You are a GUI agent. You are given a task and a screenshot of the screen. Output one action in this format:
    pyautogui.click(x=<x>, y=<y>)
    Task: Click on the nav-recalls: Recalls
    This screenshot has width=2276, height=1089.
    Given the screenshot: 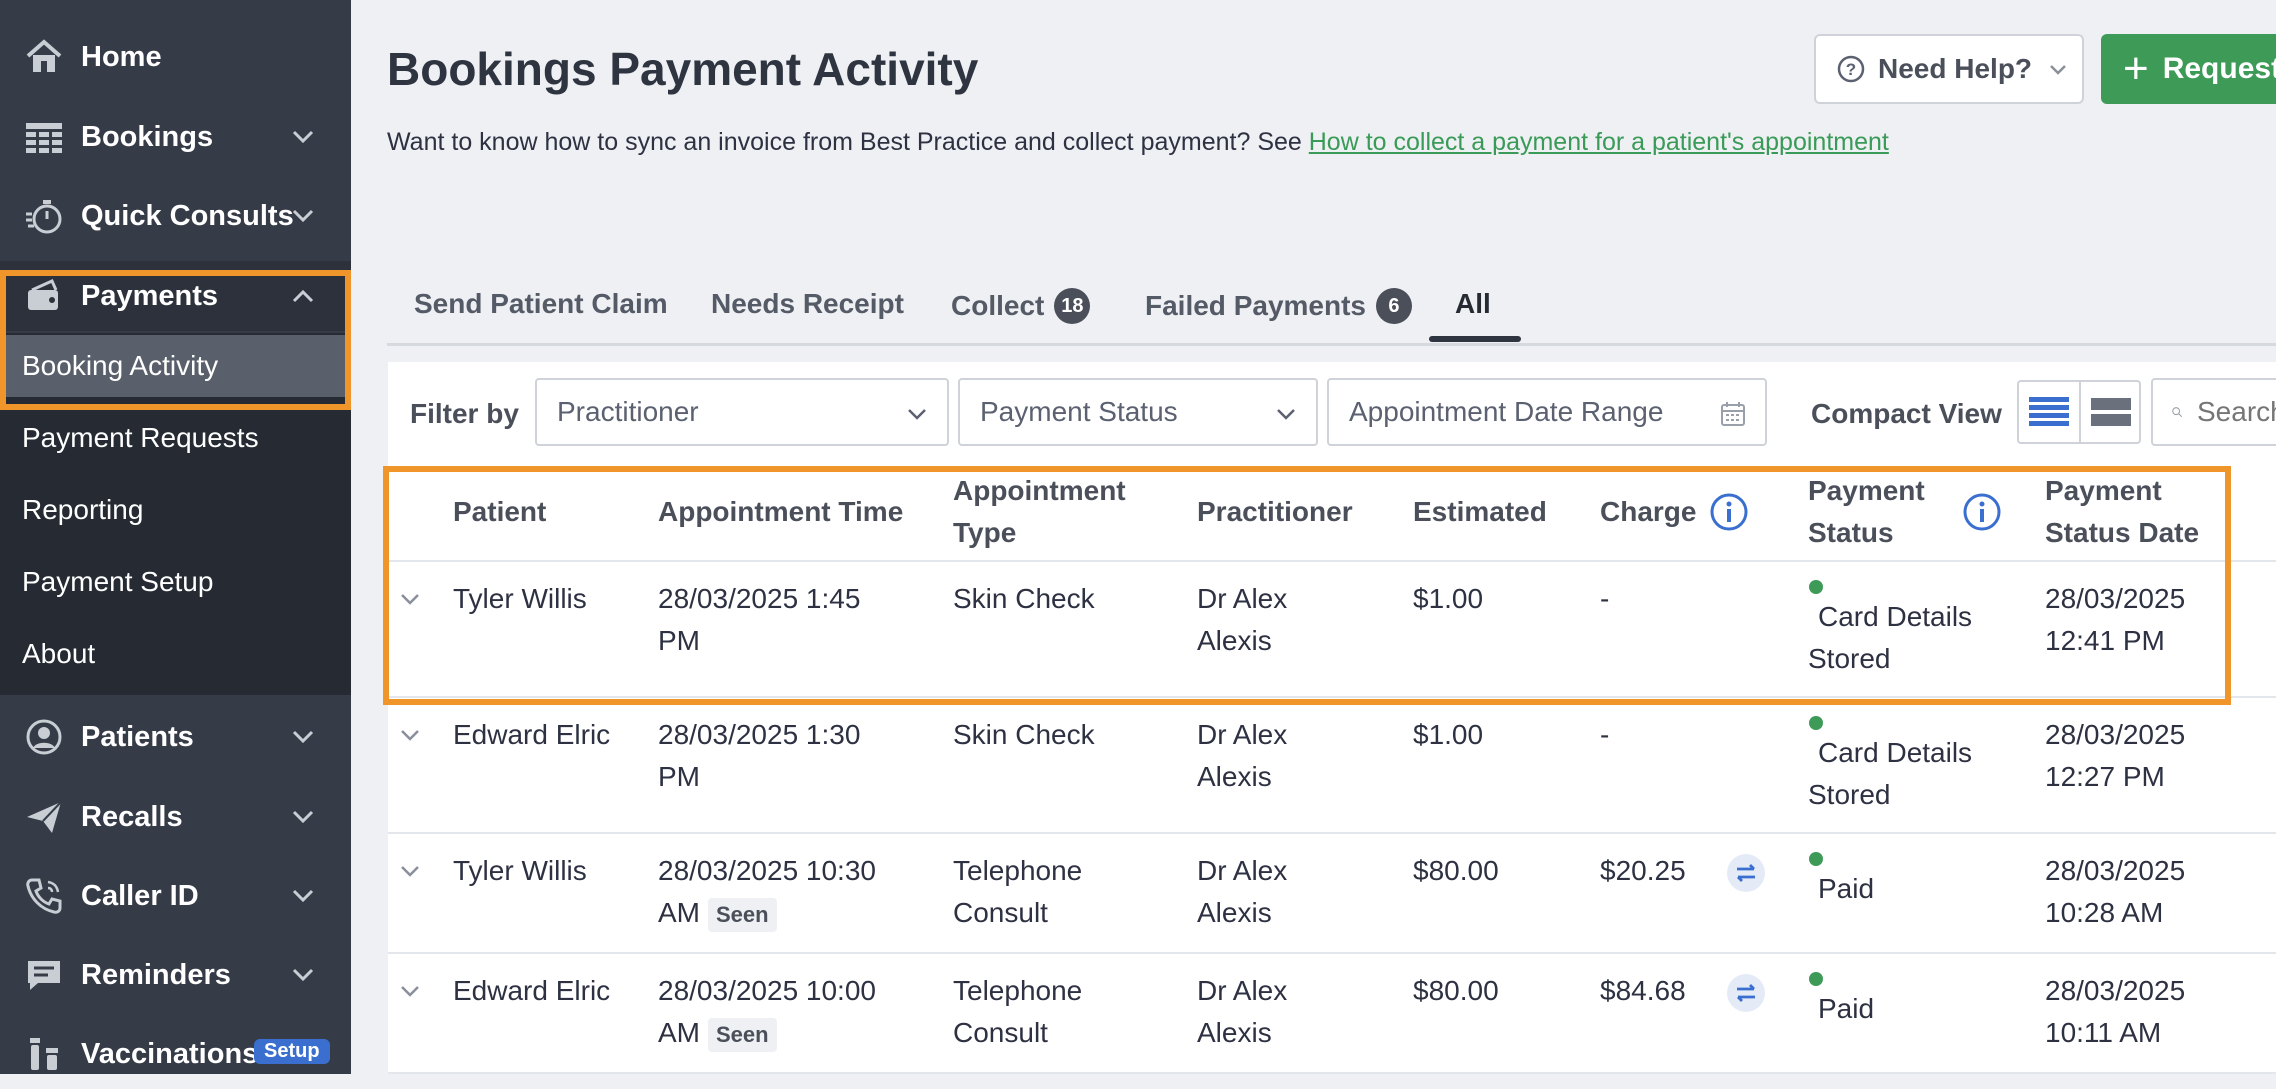 What is the action you would take?
    pyautogui.click(x=175, y=817)
    